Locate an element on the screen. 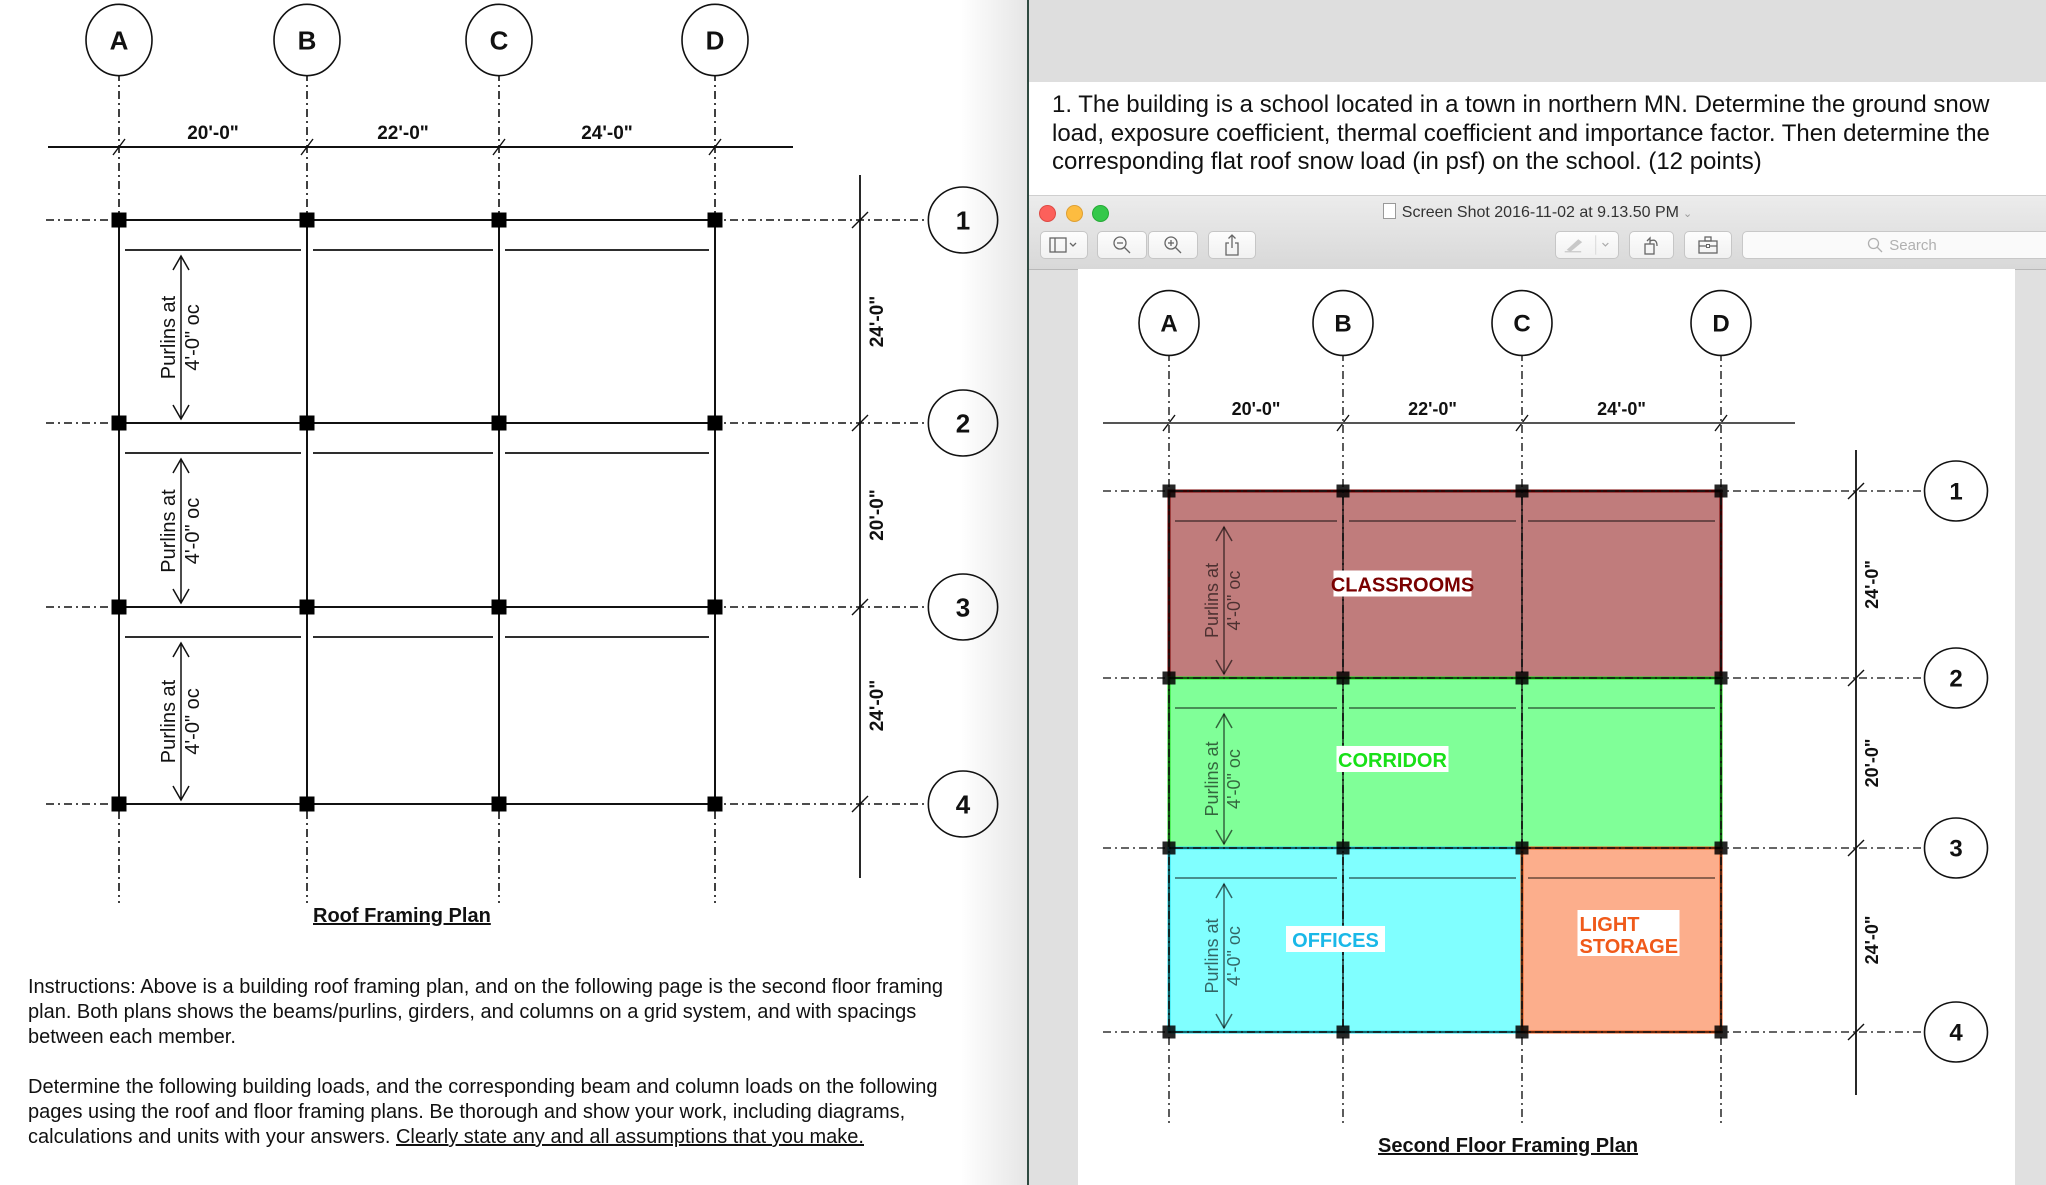  share-icon is located at coordinates (1232, 245).